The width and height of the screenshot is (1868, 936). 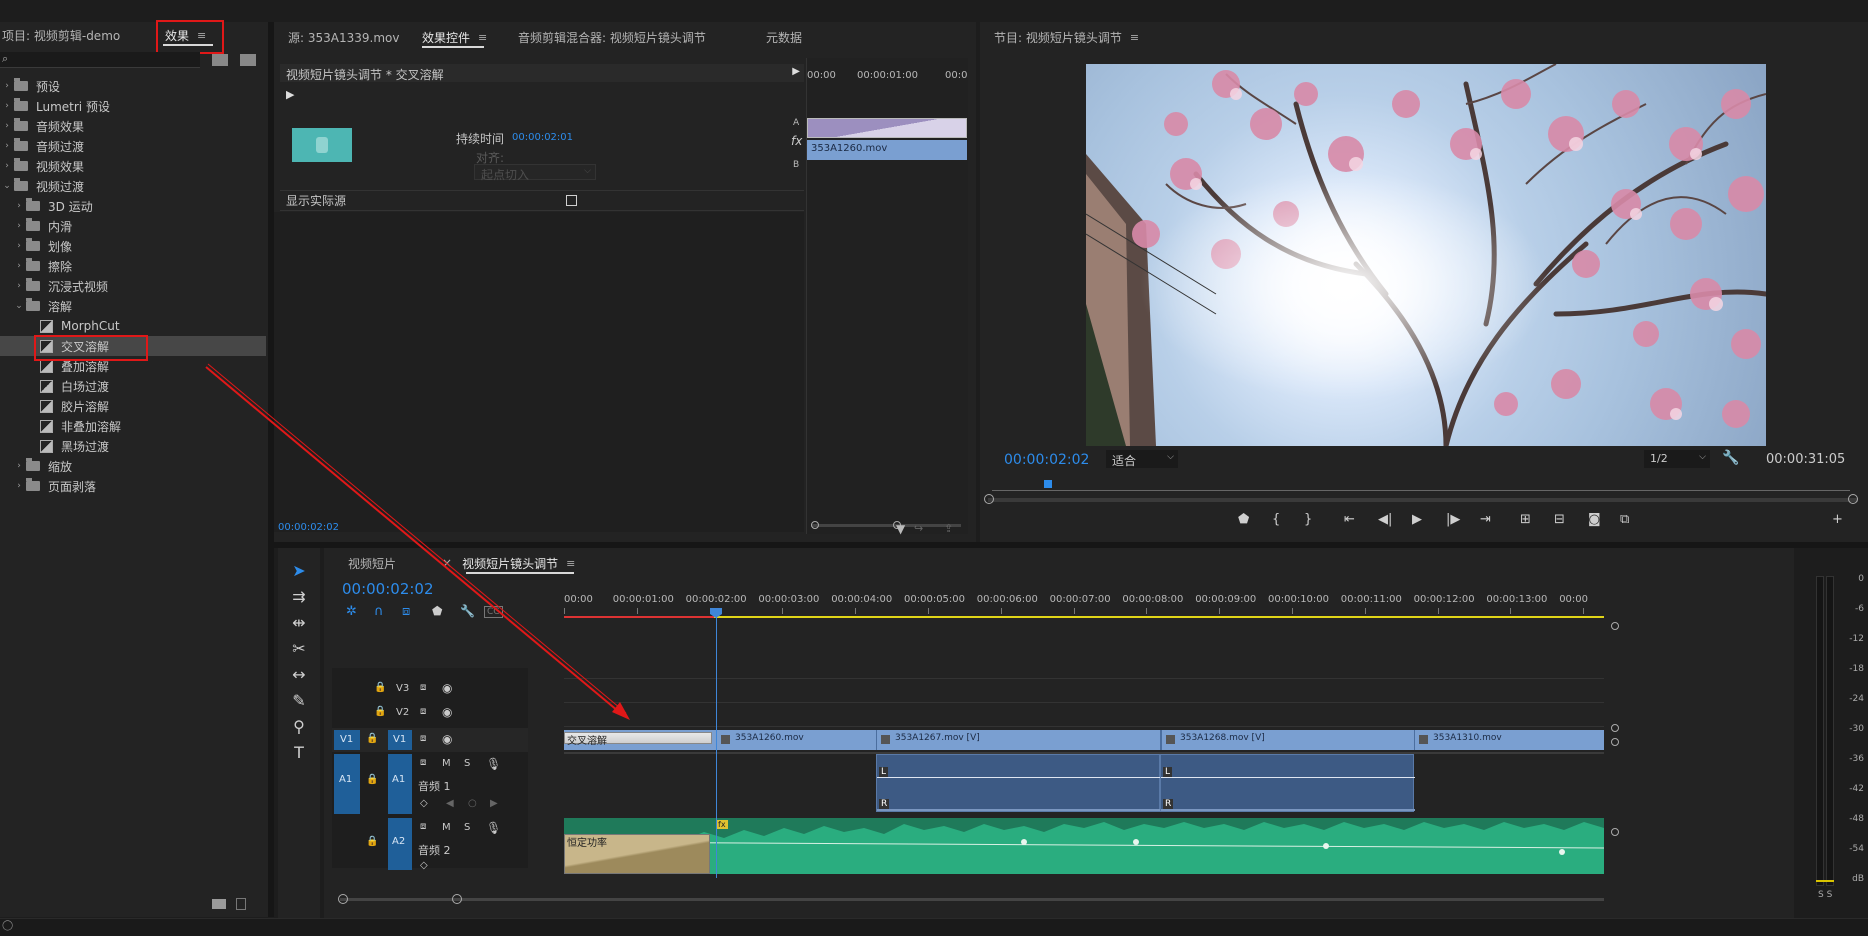 I want to click on show-actual-source-checkbox, so click(x=571, y=200).